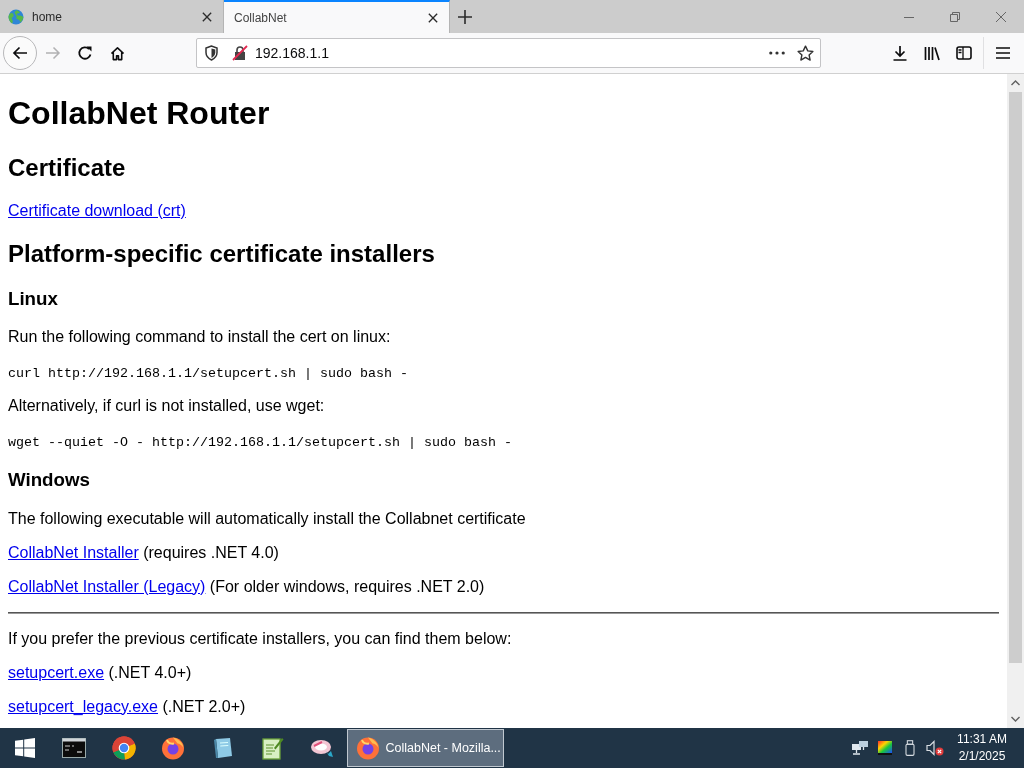  What do you see at coordinates (123, 748) in the screenshot?
I see `browser-icon` at bounding box center [123, 748].